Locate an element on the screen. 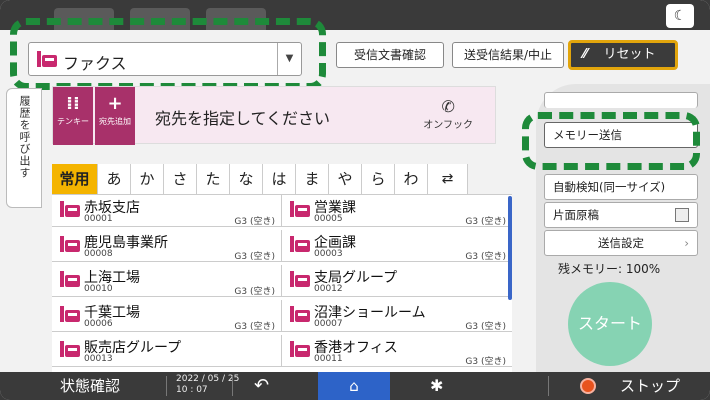 The image size is (710, 400). date: 2022 / 05 / 25 is located at coordinates (208, 379).